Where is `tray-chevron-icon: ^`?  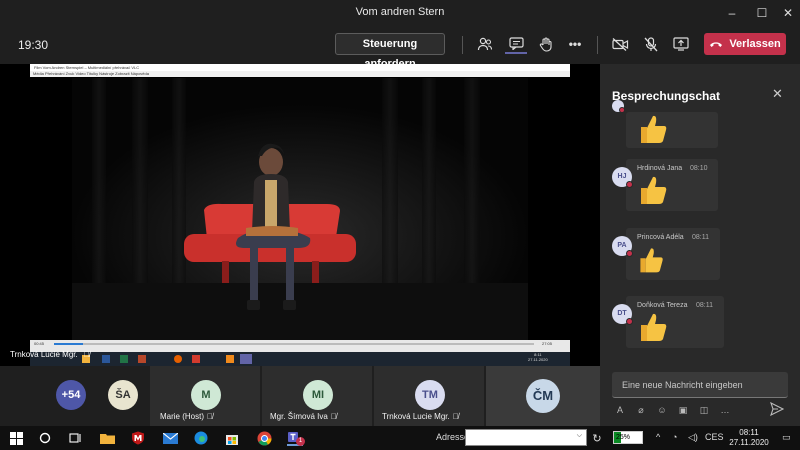 tray-chevron-icon: ^ is located at coordinates (658, 437).